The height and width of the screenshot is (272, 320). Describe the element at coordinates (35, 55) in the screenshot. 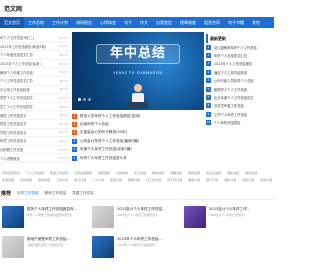

I see `list-item: 个人年度总结范文汇总 06-17` at that location.